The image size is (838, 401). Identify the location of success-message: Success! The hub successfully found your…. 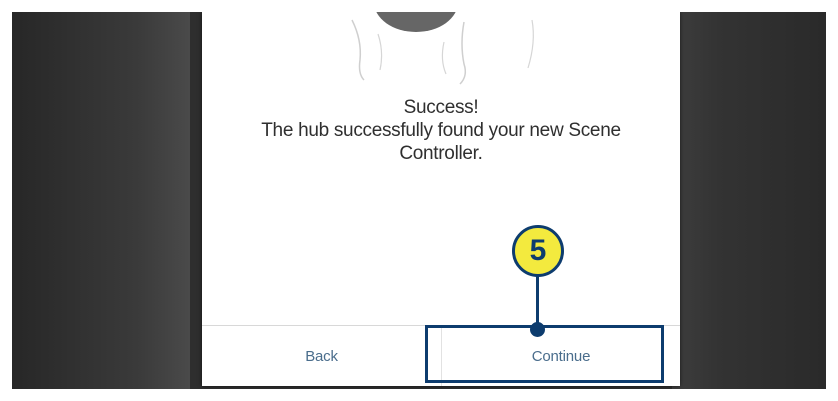
(441, 130).